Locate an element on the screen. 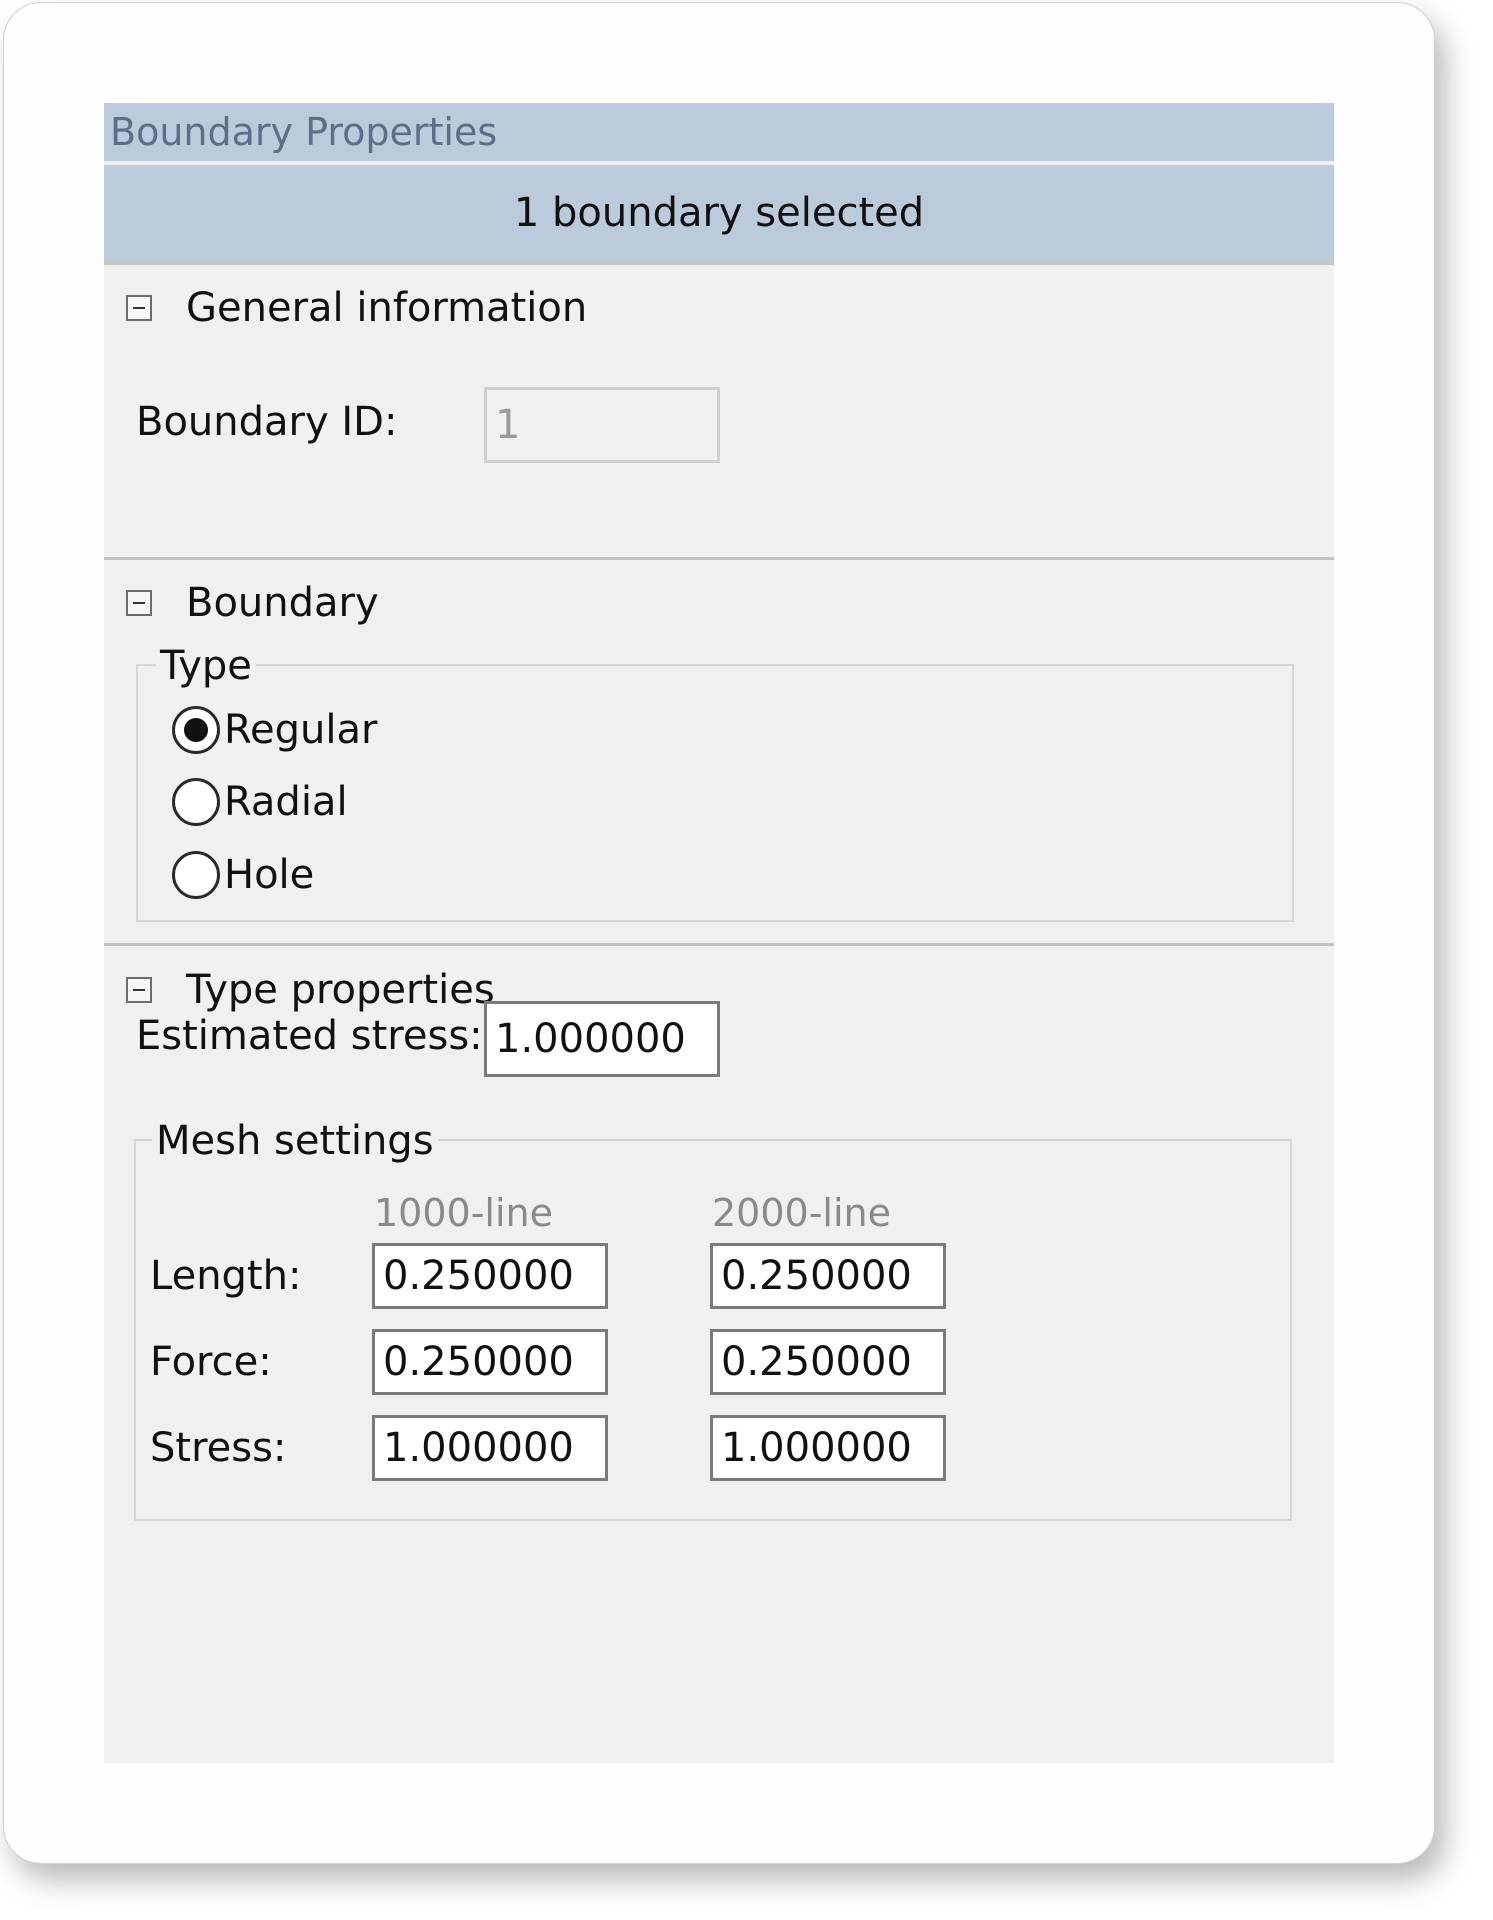 This screenshot has height=1920, width=1493. mesh-settings-title: Mesh settings is located at coordinates (295, 1141).